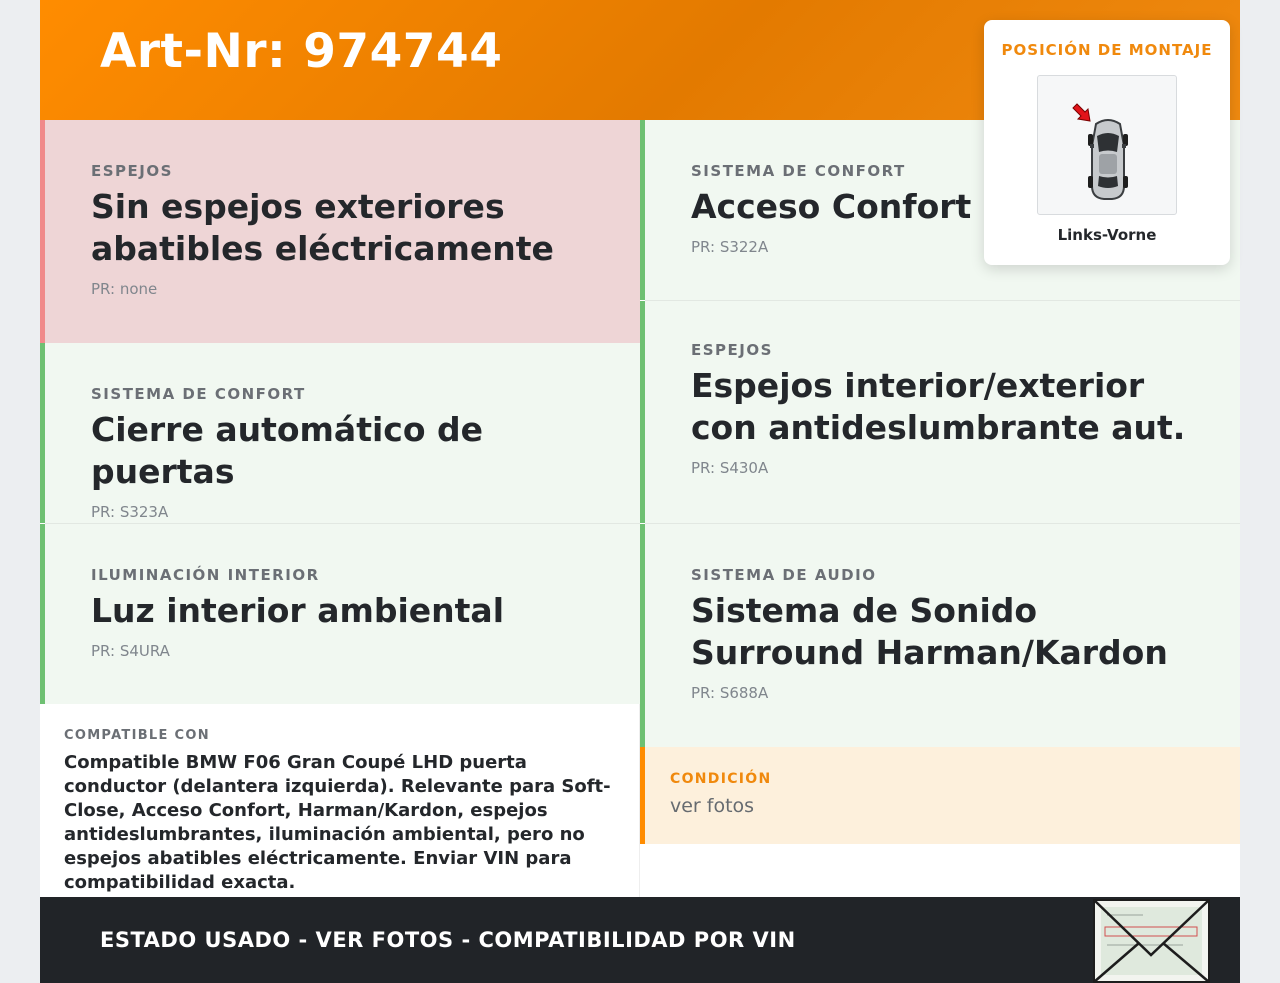 The height and width of the screenshot is (983, 1280). What do you see at coordinates (1107, 235) in the screenshot?
I see `mount-position-label: Links-Vorne` at bounding box center [1107, 235].